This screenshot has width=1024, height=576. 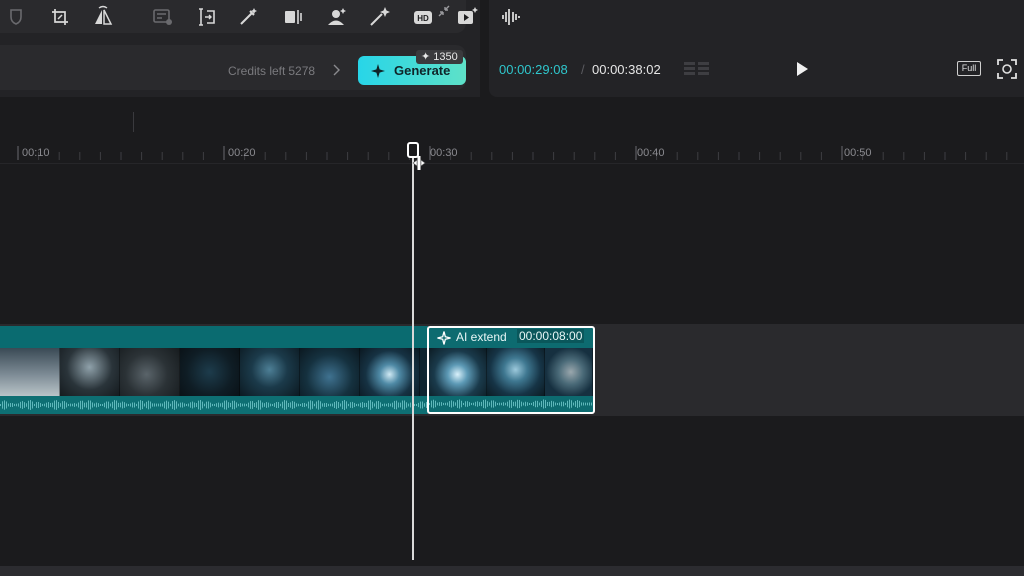 I want to click on enhance-icon, so click(x=379, y=17).